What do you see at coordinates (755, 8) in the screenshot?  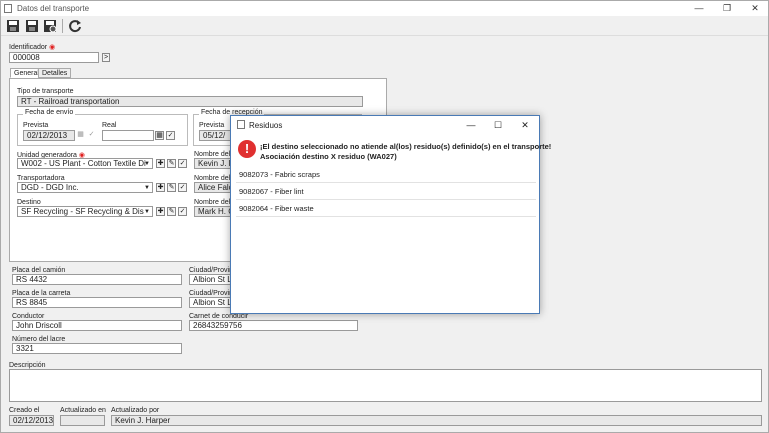 I see `close-button: ✕` at bounding box center [755, 8].